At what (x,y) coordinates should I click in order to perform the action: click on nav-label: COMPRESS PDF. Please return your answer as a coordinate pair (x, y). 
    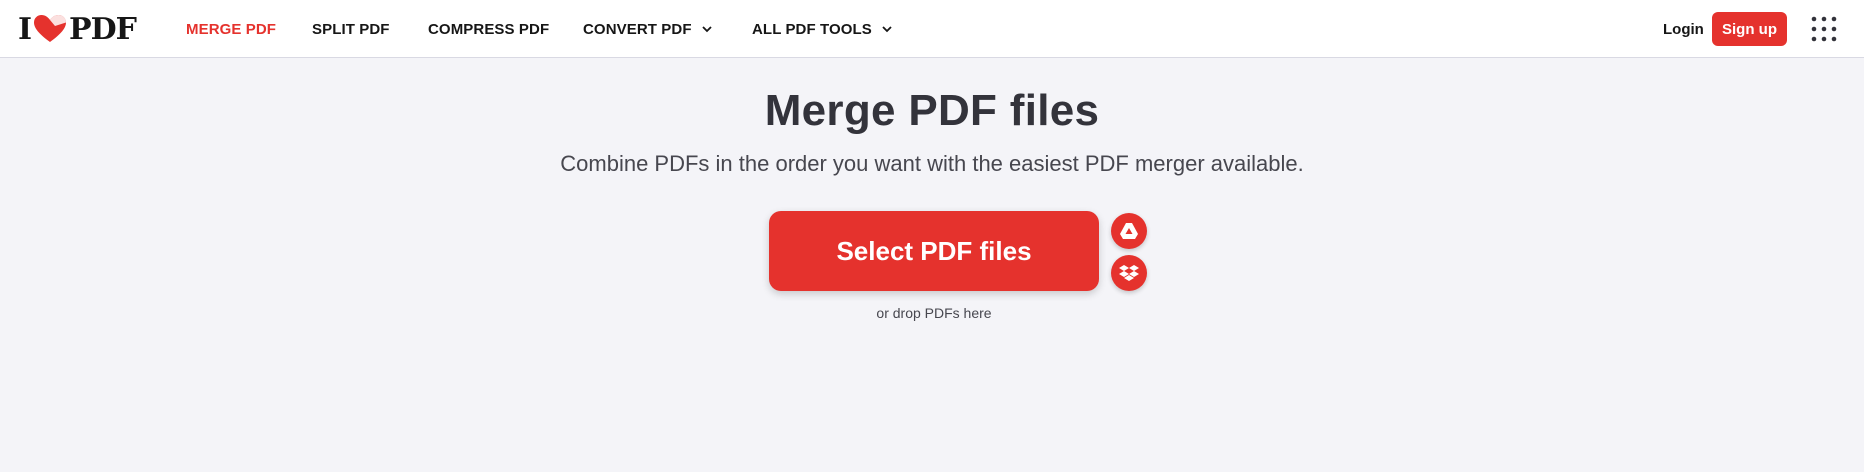
    Looking at the image, I should click on (489, 29).